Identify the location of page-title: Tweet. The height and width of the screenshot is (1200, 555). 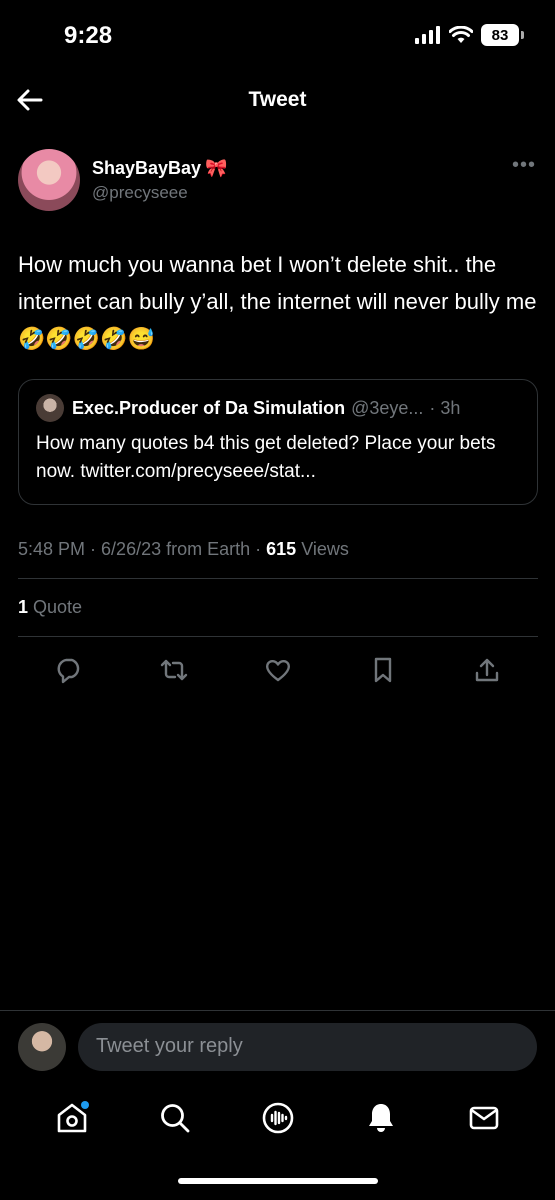
(277, 99).